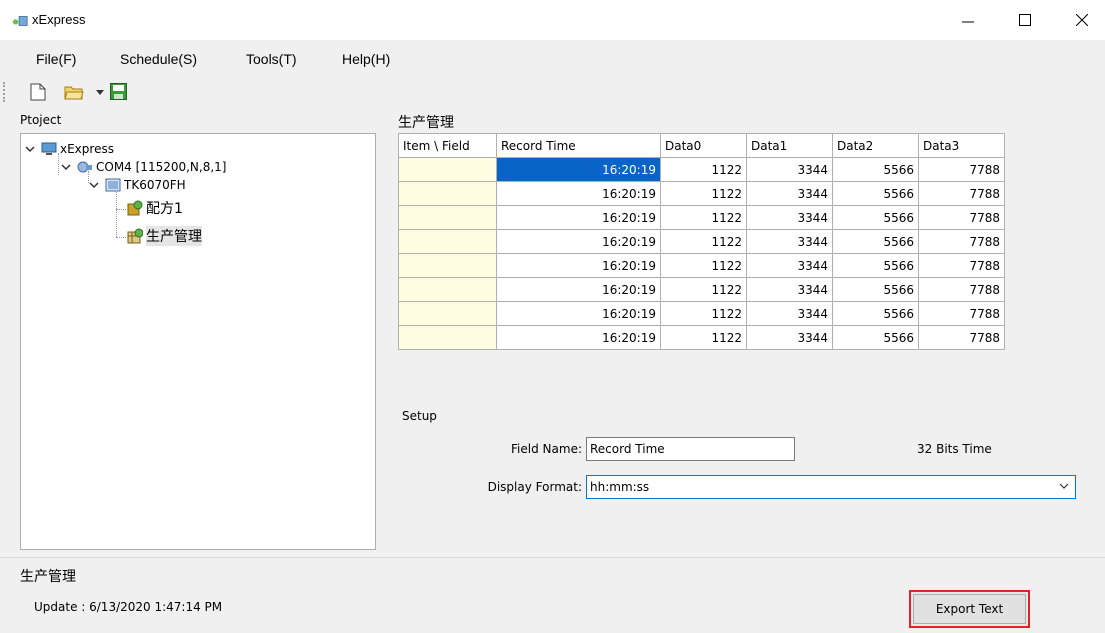  I want to click on app-icon, so click(20, 21).